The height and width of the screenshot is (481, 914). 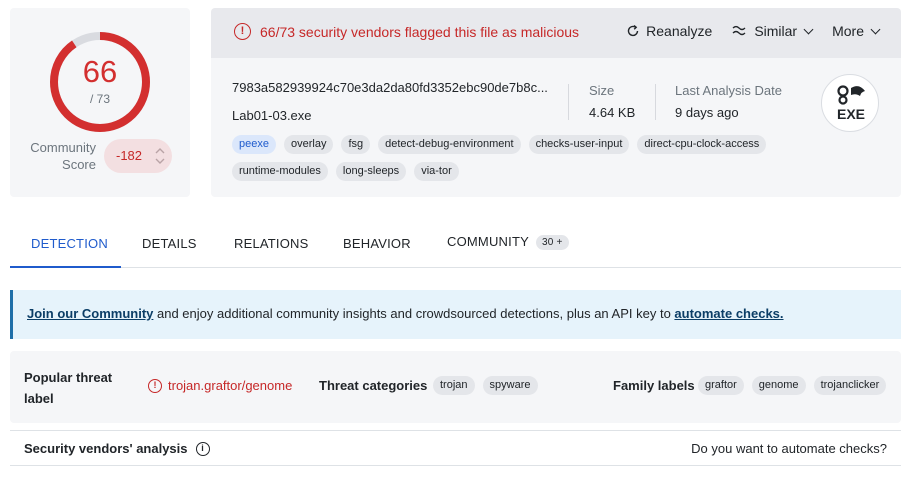 What do you see at coordinates (230, 385) in the screenshot?
I see `popular-threat-label-value: trojan.graftor/genome` at bounding box center [230, 385].